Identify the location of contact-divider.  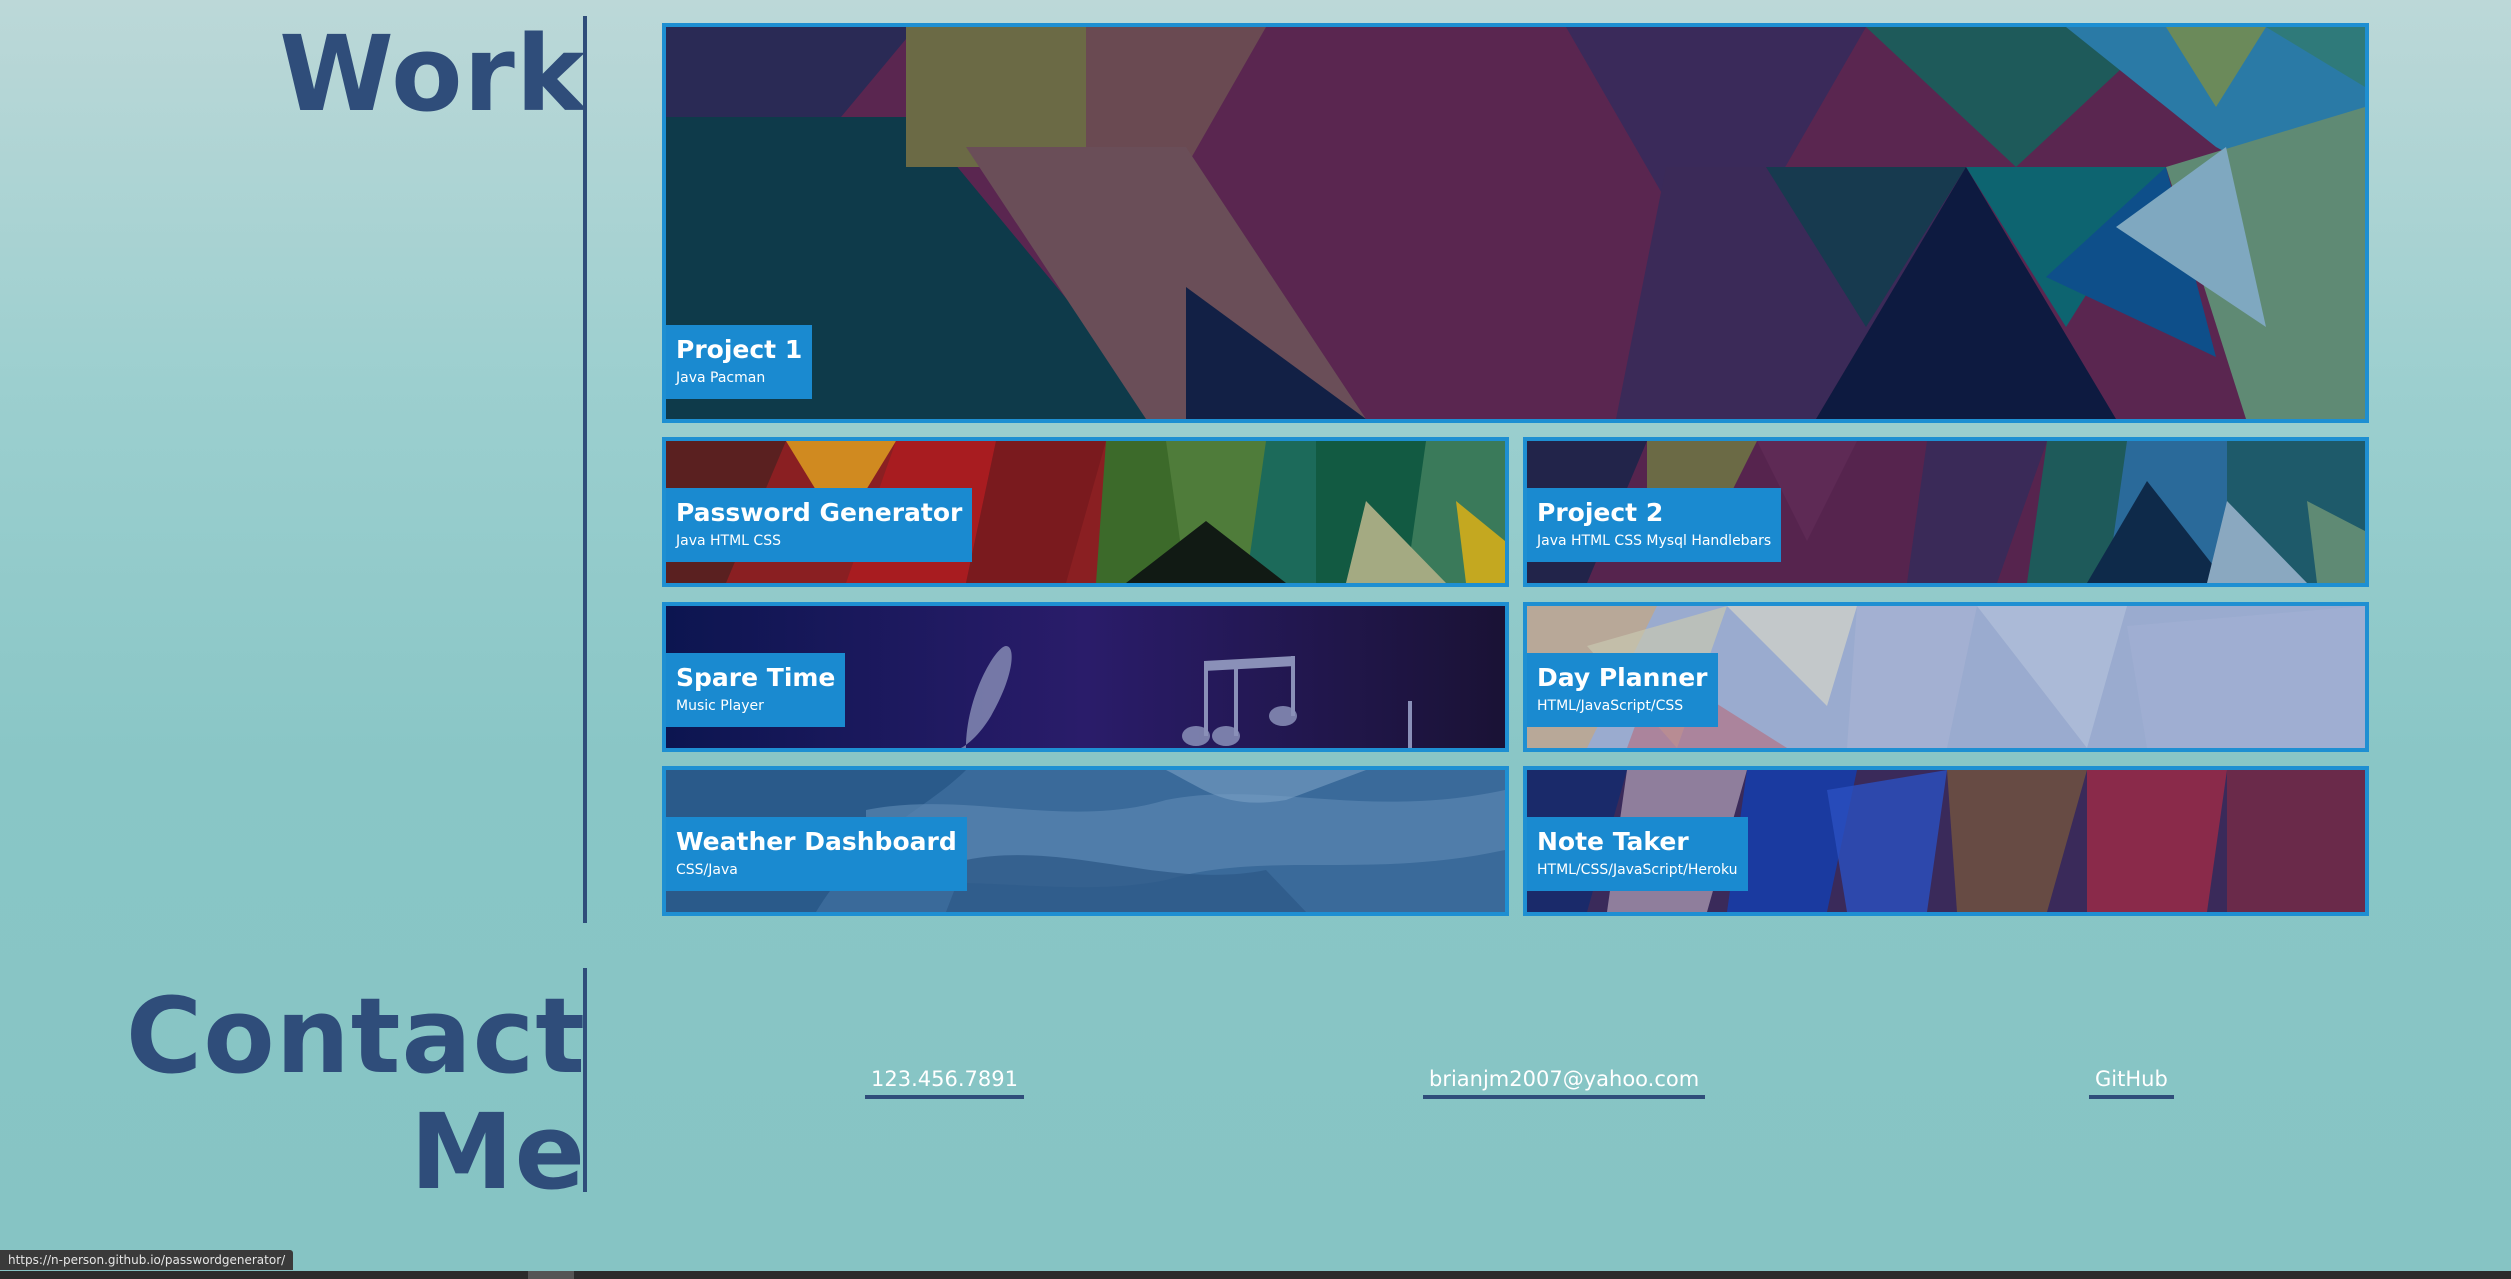
(585, 1080).